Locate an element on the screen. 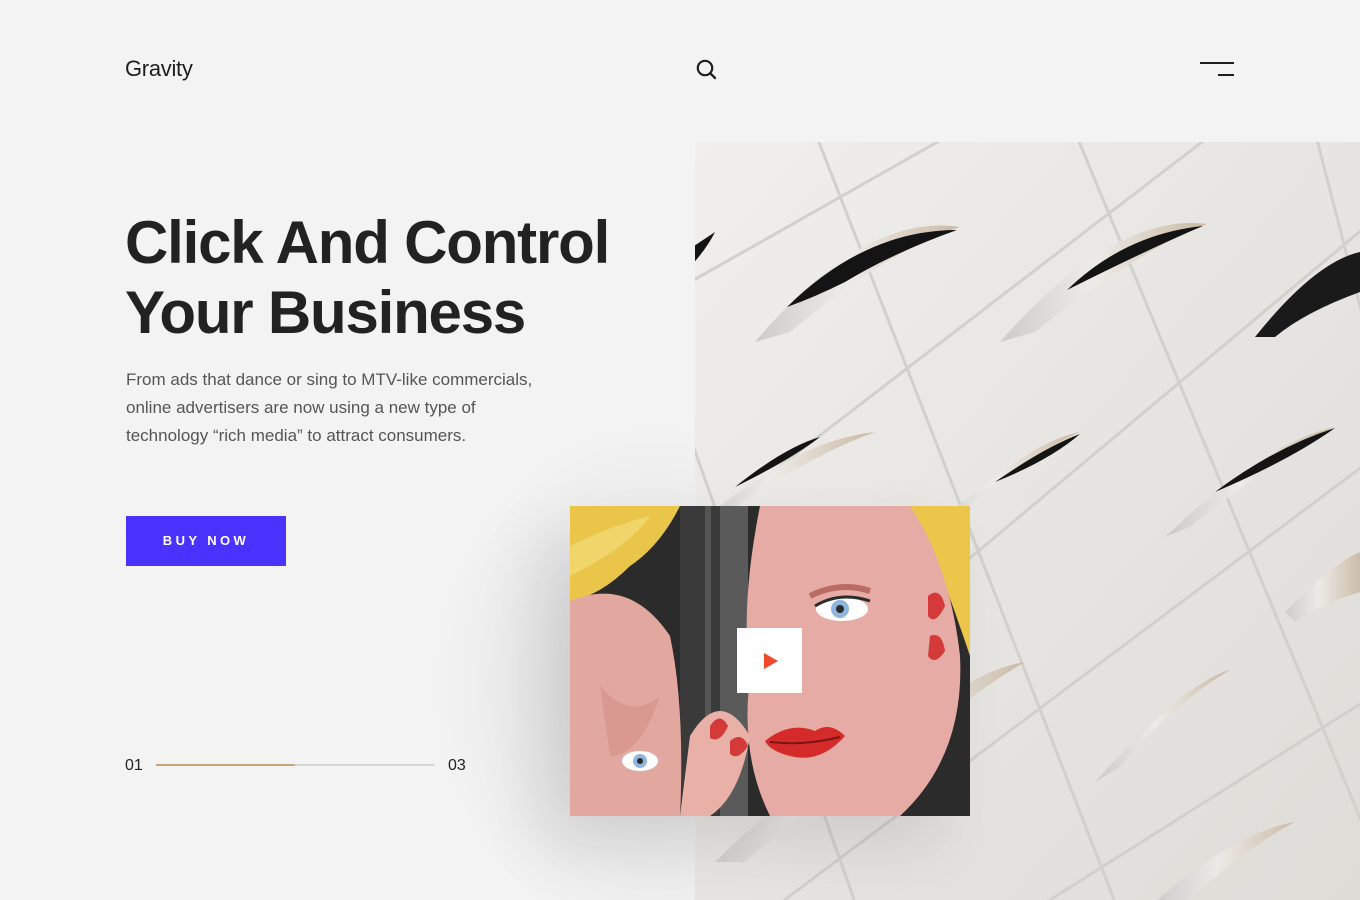  hero-title-line-1: Click And Control is located at coordinates (367, 242).